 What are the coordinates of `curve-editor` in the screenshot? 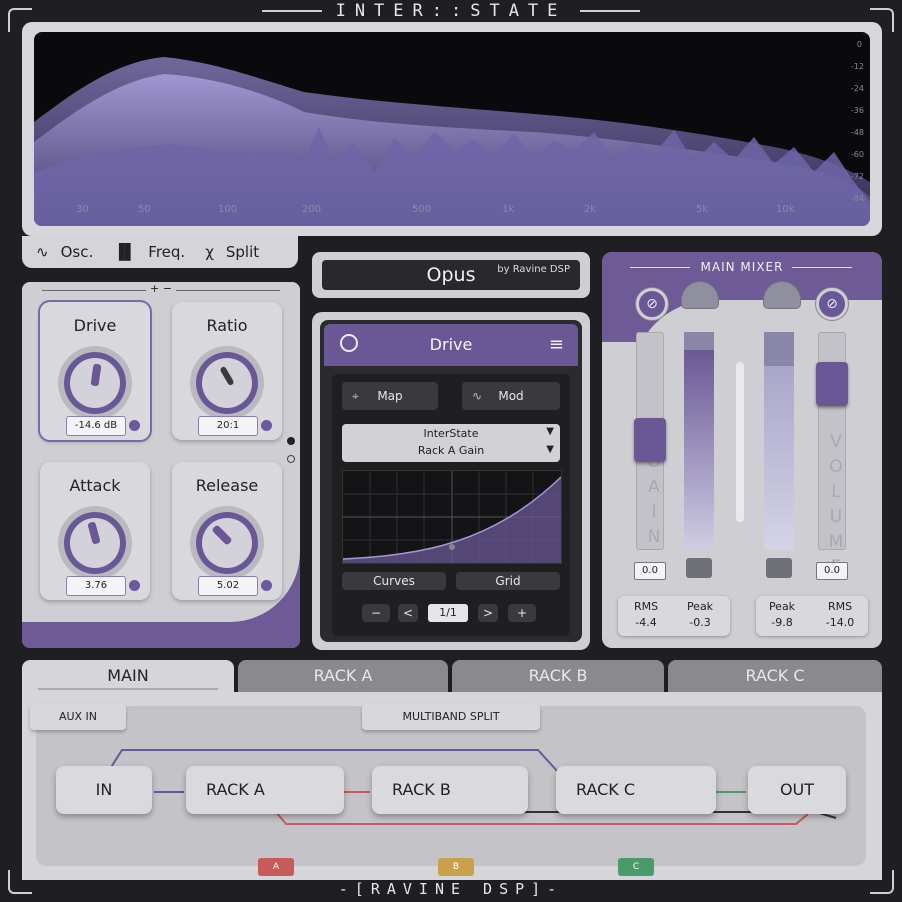 It's located at (452, 517).